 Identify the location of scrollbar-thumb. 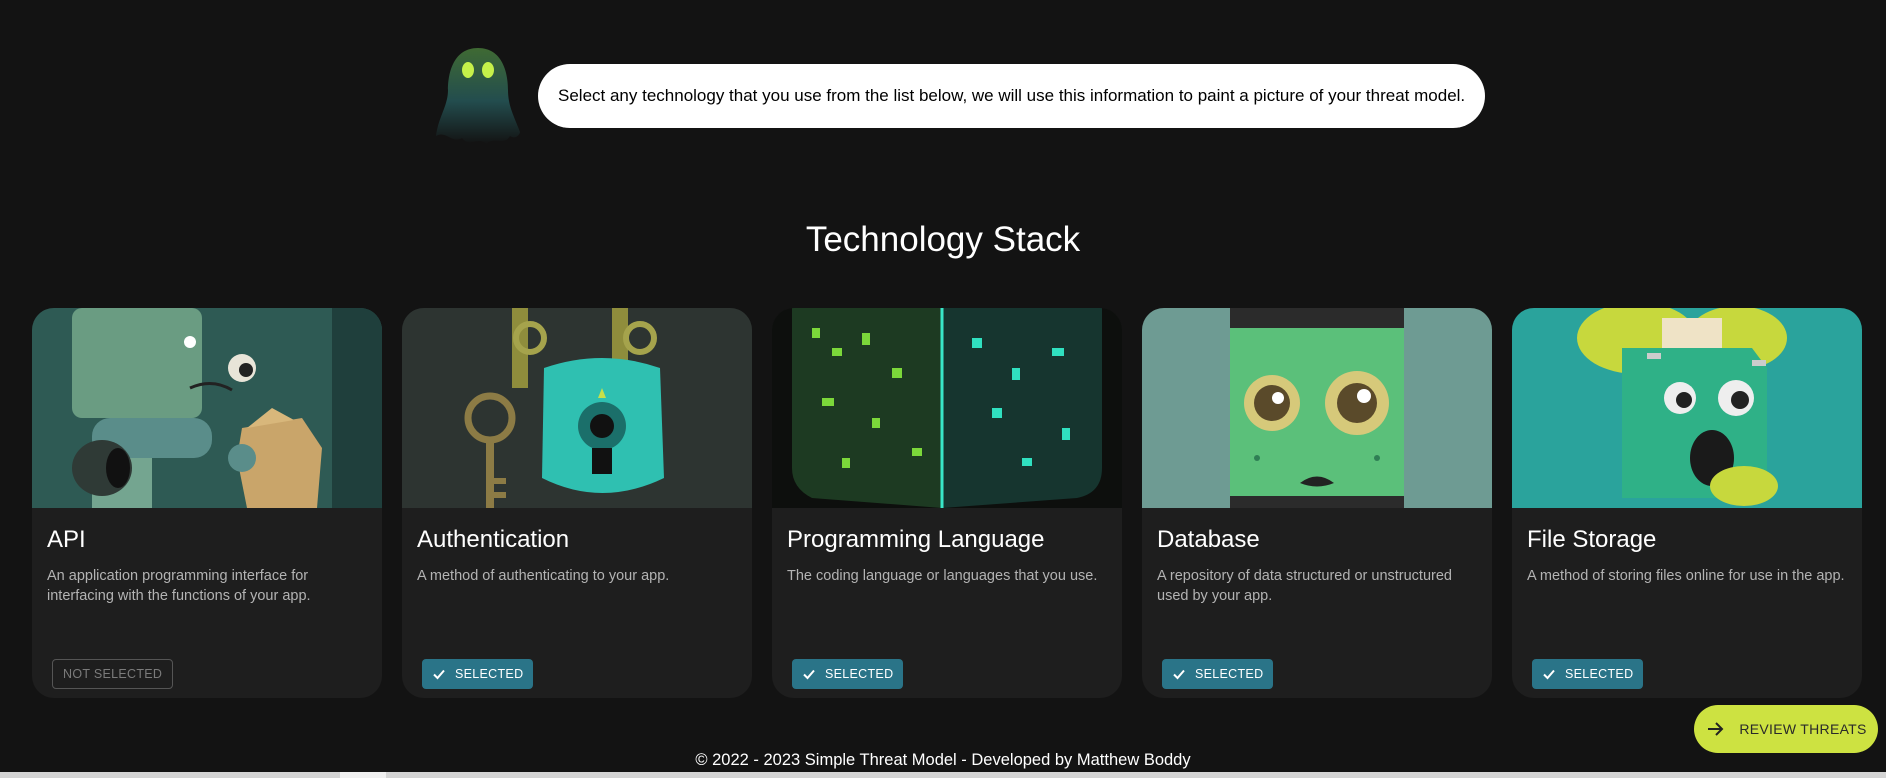
(363, 775).